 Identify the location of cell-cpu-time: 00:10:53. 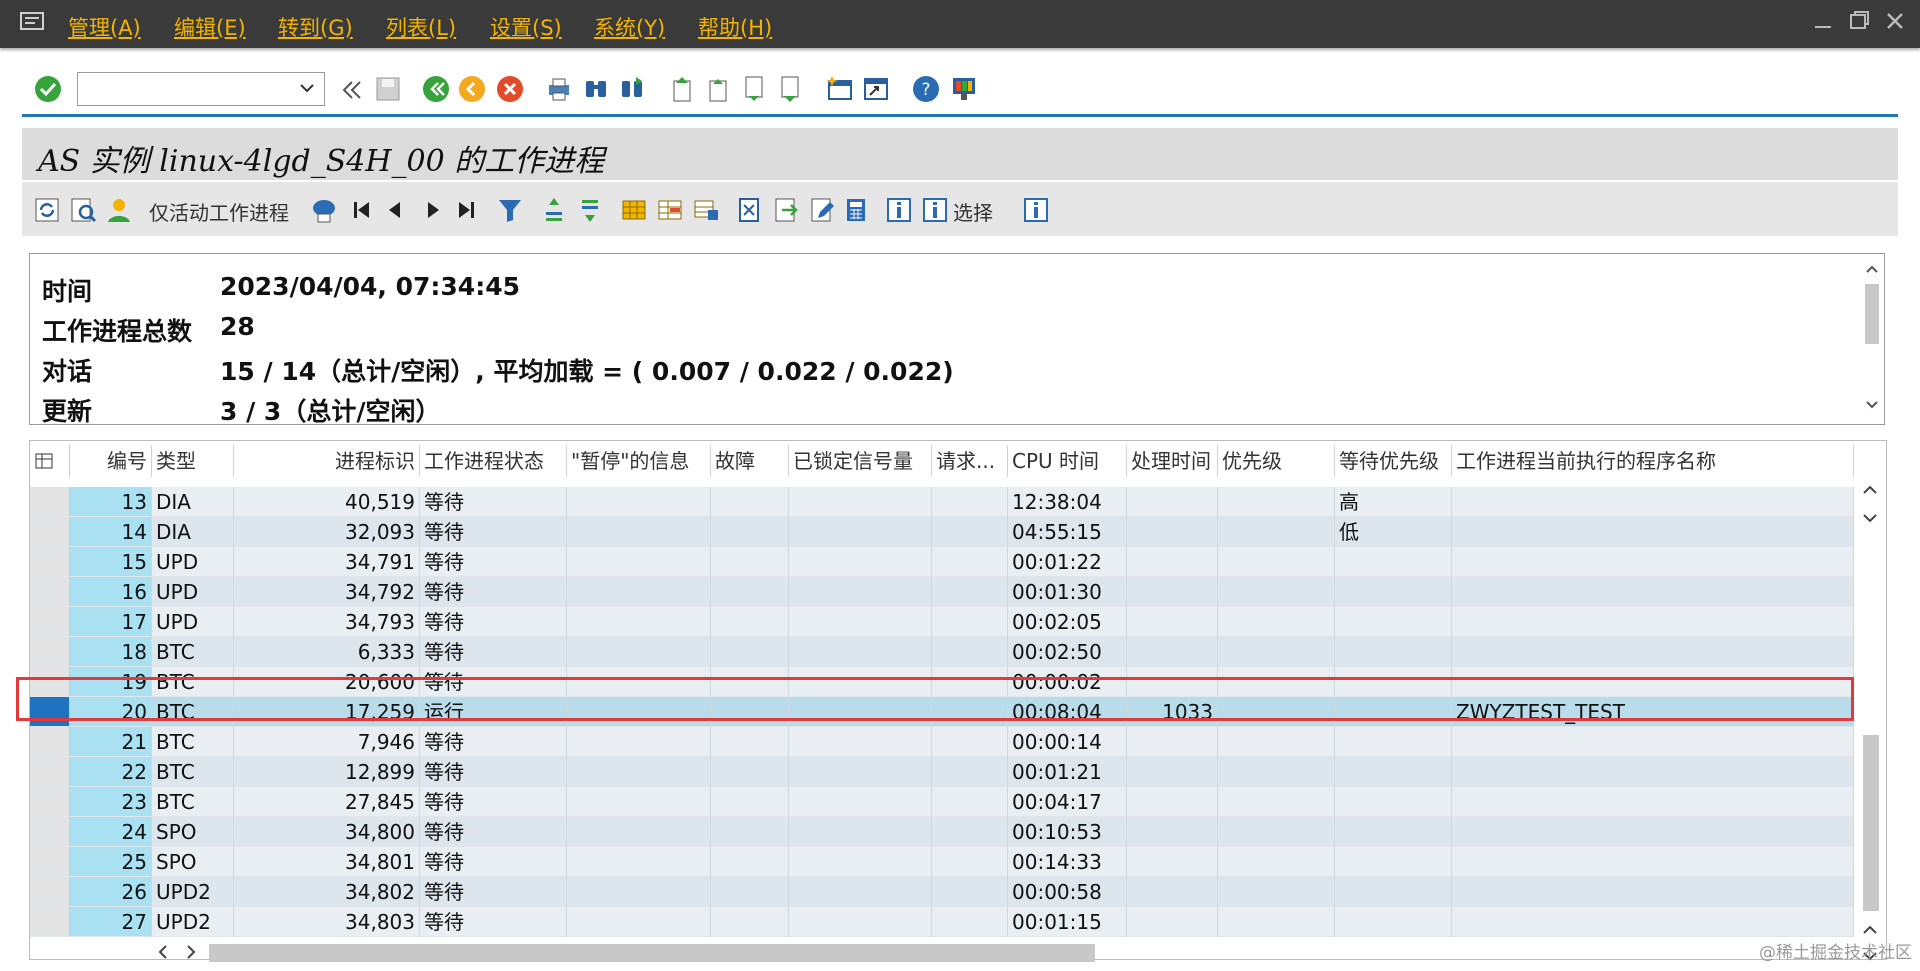
(1067, 832).